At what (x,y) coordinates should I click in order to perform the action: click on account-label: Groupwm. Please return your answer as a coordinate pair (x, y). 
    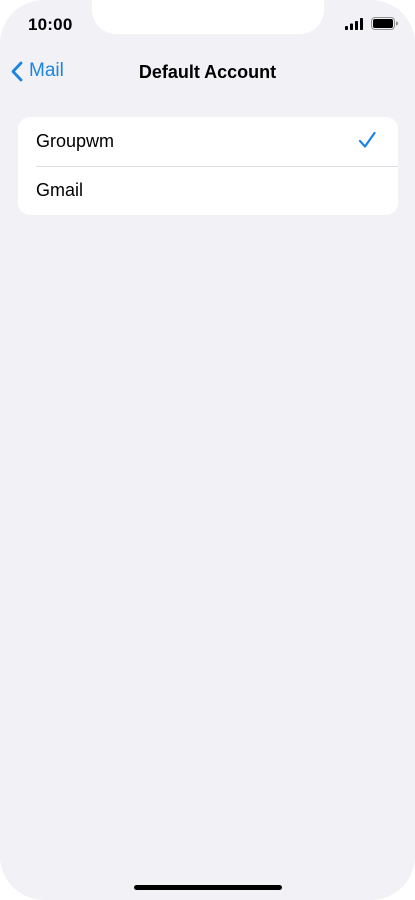
    Looking at the image, I should click on (75, 141).